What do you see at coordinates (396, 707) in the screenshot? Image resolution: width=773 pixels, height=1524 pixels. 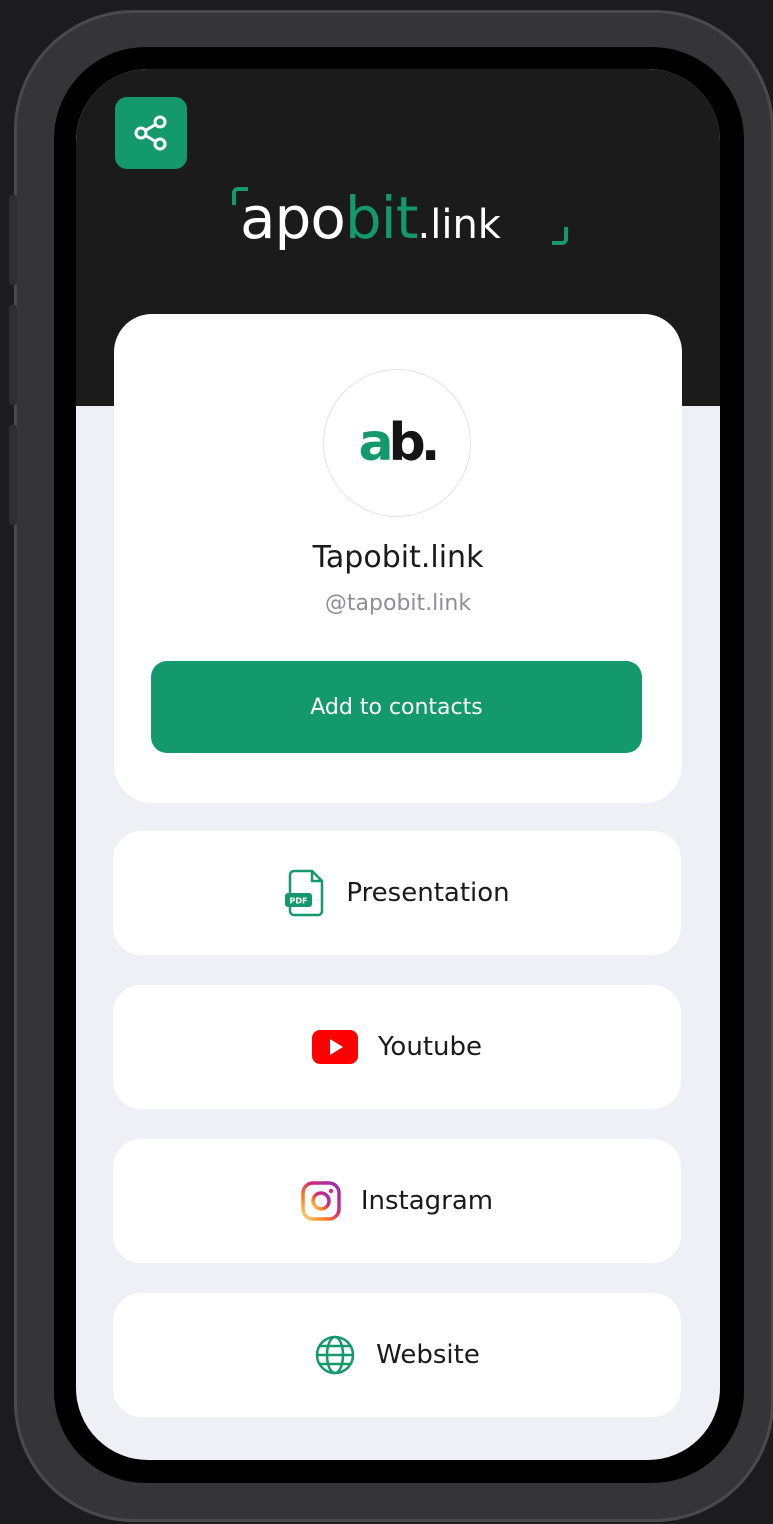 I see `add-to-contacts-button: Add to contacts` at bounding box center [396, 707].